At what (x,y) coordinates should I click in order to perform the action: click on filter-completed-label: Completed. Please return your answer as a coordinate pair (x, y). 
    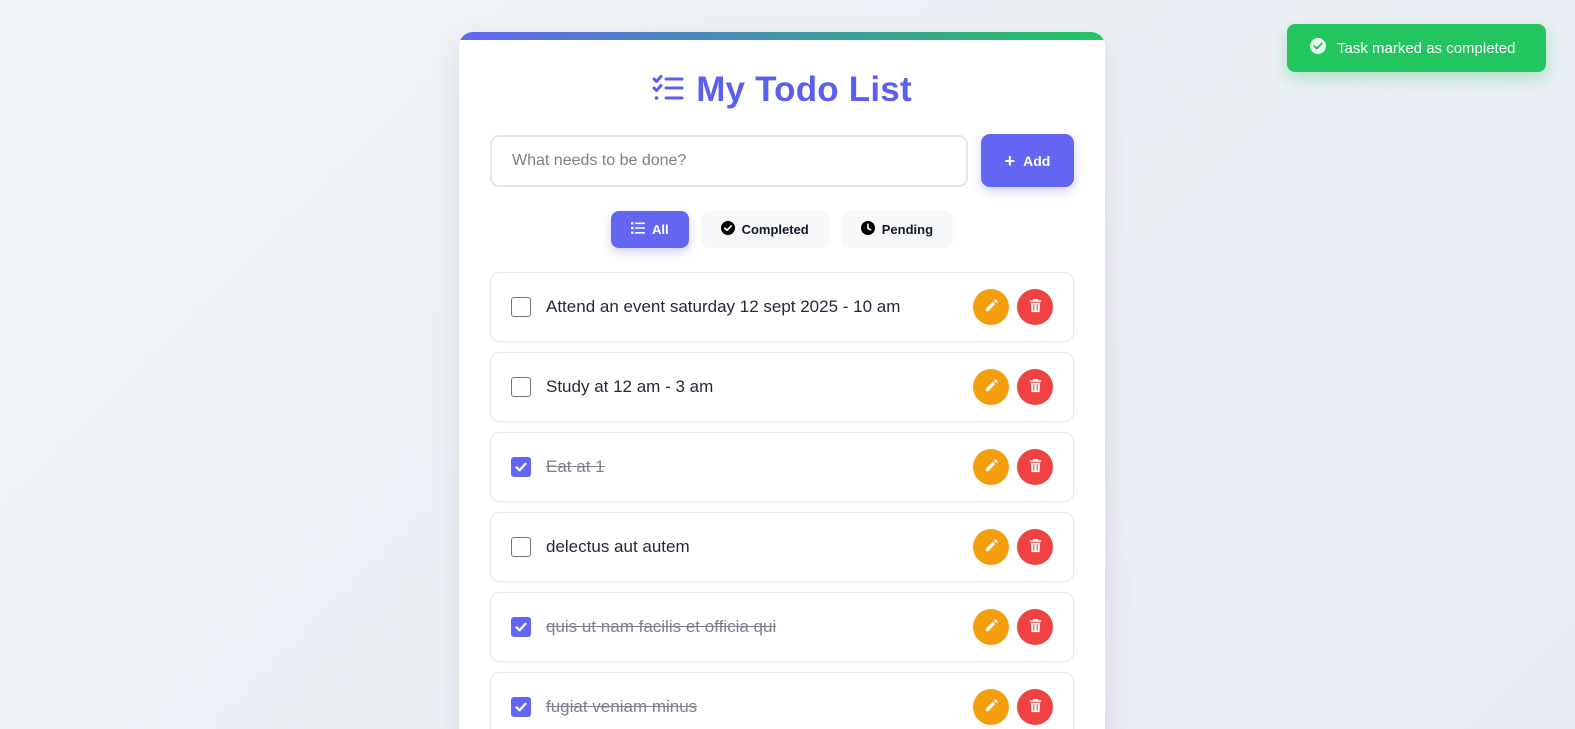
    Looking at the image, I should click on (775, 229).